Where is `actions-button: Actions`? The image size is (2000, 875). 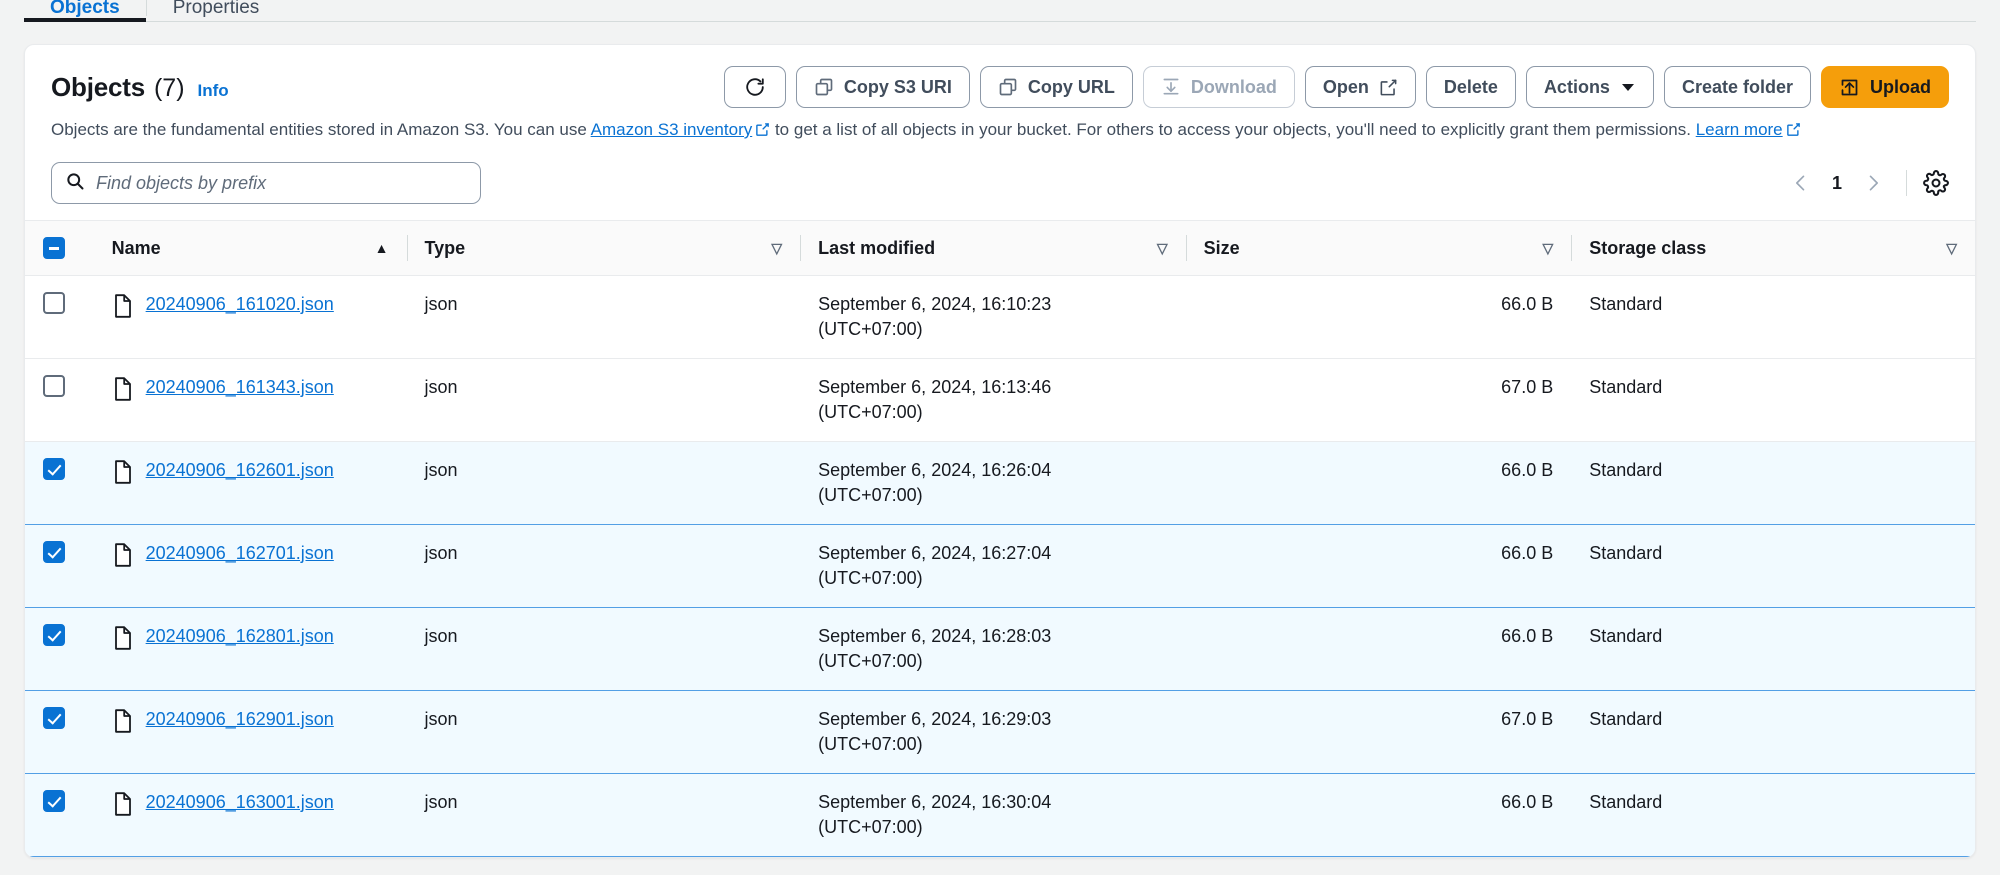 actions-button: Actions is located at coordinates (1589, 87).